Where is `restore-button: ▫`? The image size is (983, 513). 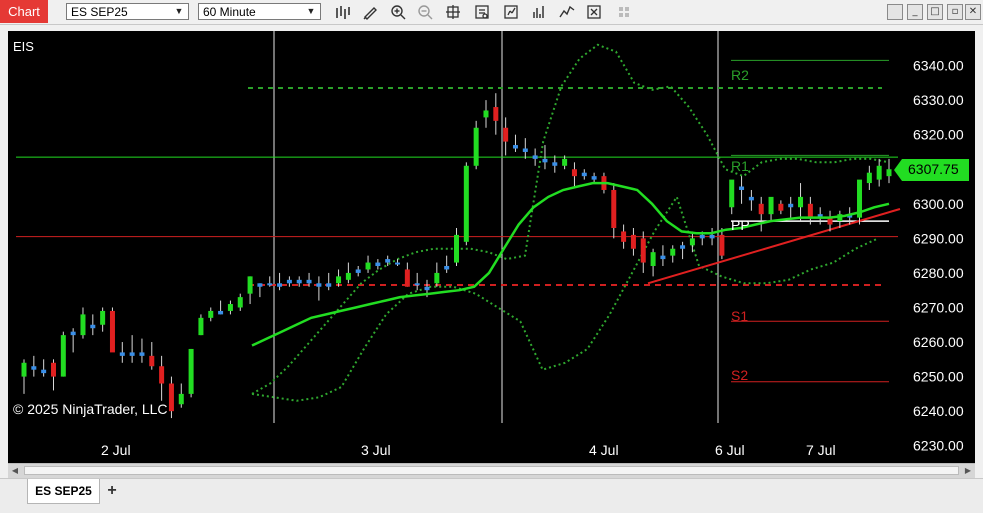 restore-button: ▫ is located at coordinates (955, 12).